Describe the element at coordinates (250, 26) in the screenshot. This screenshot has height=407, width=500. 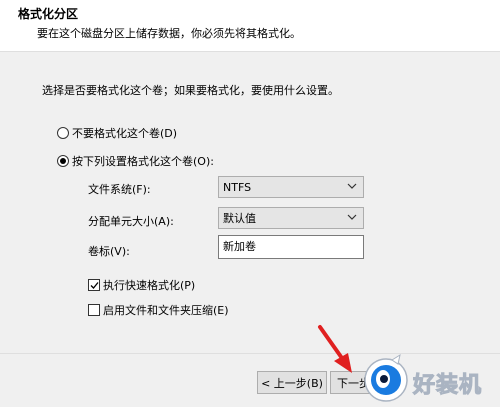
I see `wizard-header: 格式化分区 要在这个磁盘分区上储存数据，你必须先将其格式化。` at that location.